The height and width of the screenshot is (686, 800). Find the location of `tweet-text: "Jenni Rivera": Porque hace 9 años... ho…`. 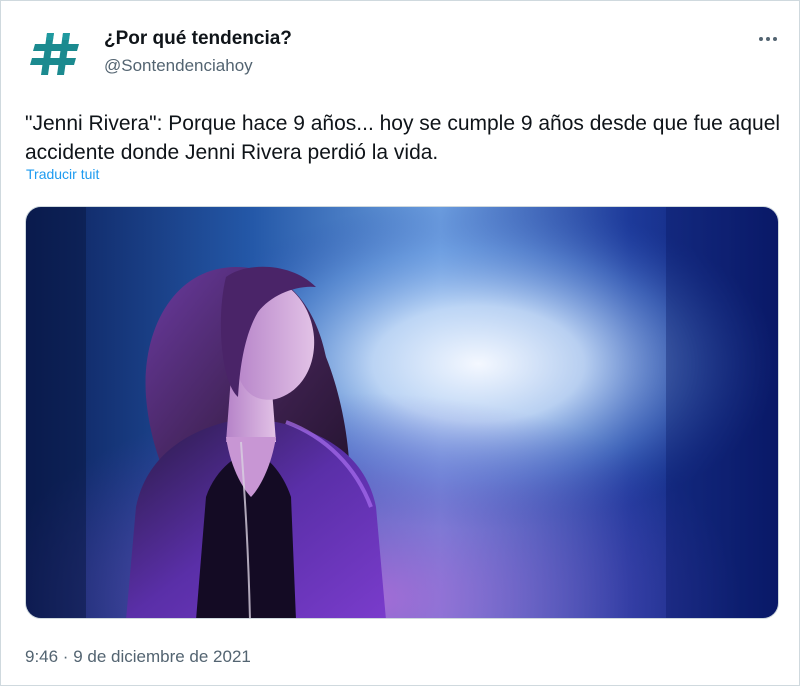

tweet-text: "Jenni Rivera": Porque hace 9 años... ho… is located at coordinates (403, 138).